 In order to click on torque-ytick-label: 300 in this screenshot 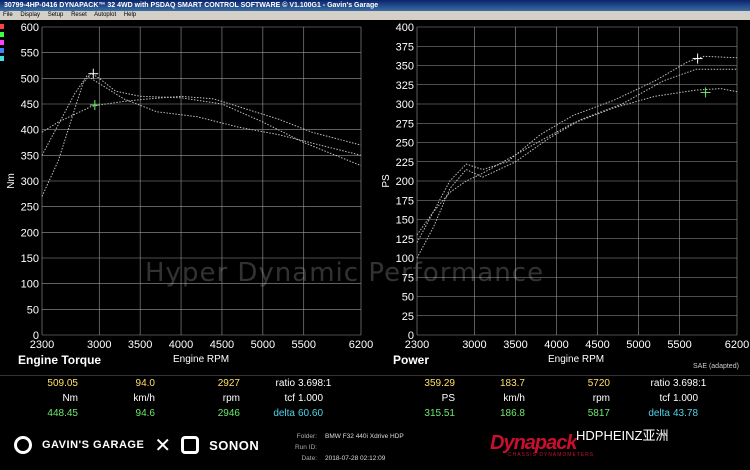, I will do `click(30, 182)`.